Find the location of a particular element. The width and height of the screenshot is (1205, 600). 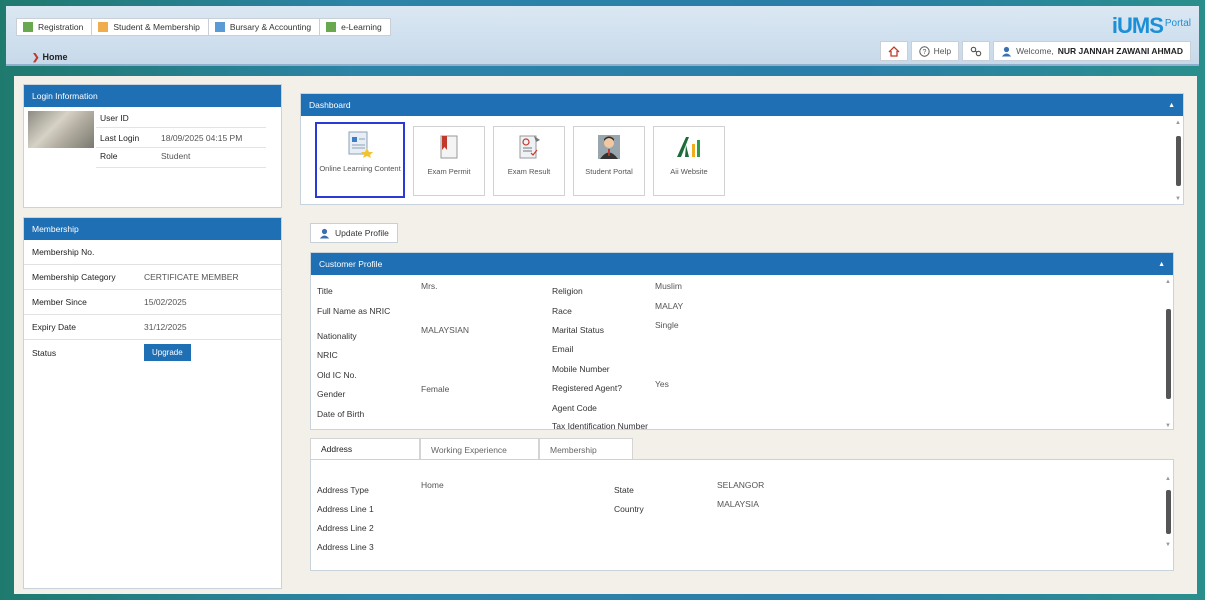

gender-label: Gender is located at coordinates (331, 394).